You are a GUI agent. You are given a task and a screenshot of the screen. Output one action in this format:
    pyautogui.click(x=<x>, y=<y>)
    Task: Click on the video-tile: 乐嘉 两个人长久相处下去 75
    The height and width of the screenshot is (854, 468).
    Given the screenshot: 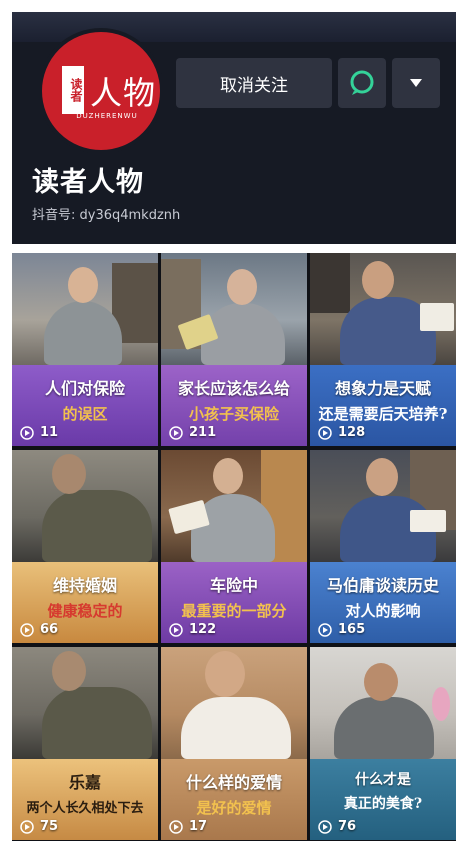 What is the action you would take?
    pyautogui.click(x=85, y=743)
    